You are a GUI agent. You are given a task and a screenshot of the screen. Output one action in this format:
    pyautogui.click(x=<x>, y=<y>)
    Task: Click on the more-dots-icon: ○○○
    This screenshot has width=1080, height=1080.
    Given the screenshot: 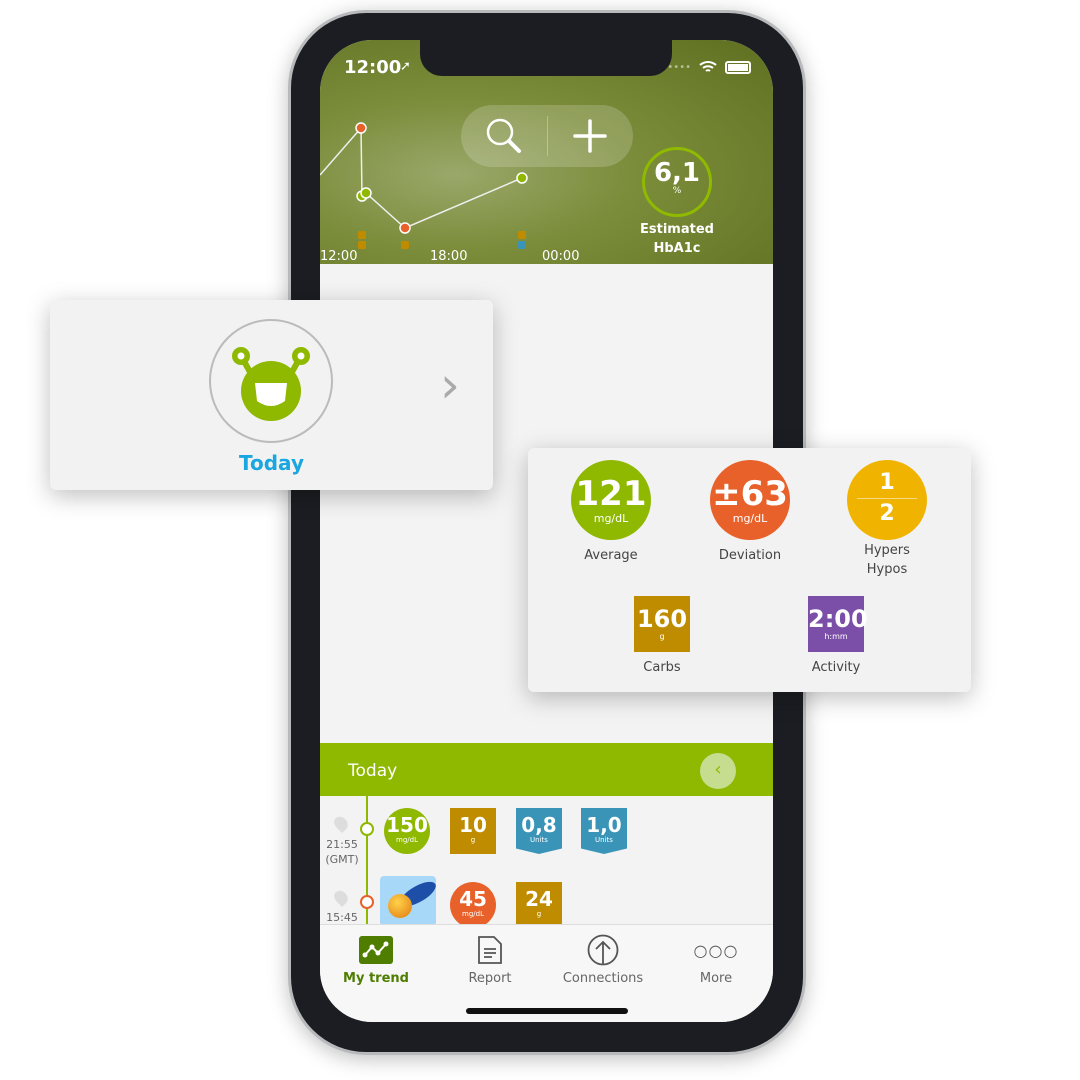 What is the action you would take?
    pyautogui.click(x=716, y=950)
    